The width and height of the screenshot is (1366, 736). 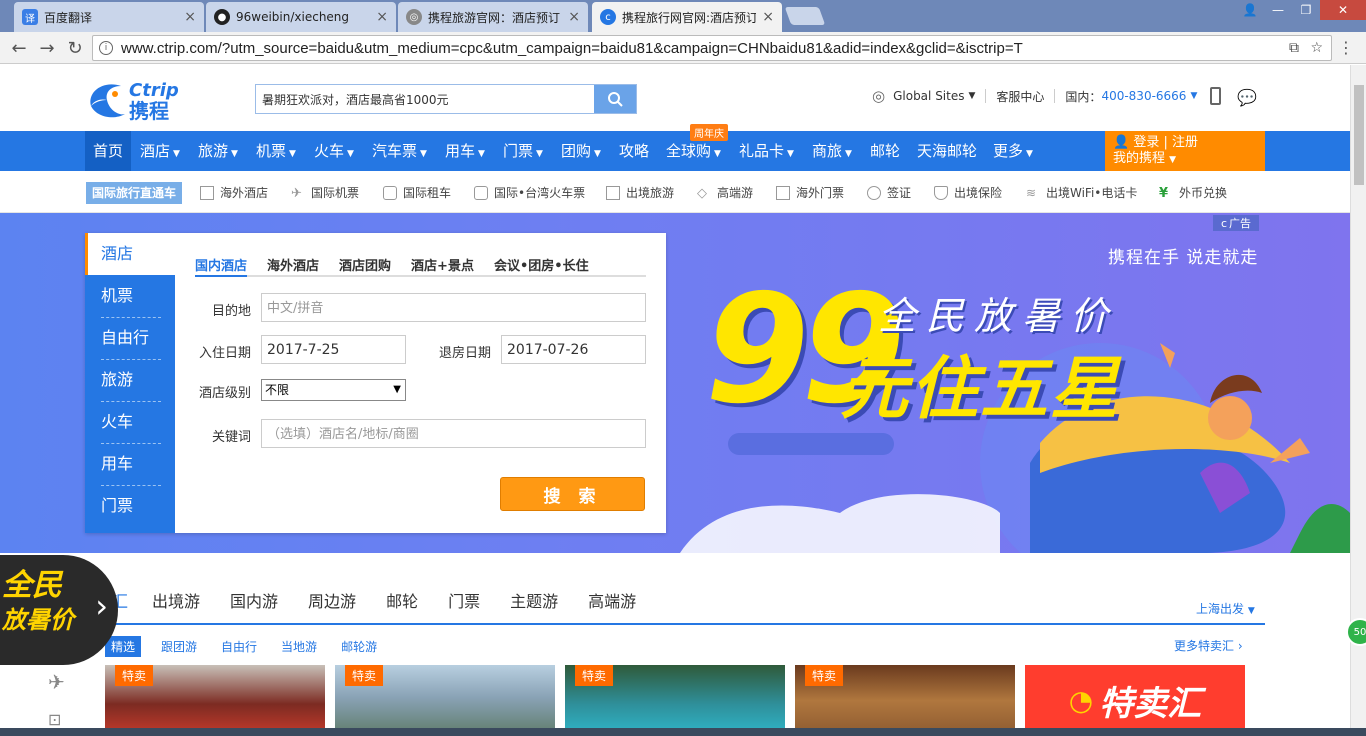 What do you see at coordinates (299, 646) in the screenshot?
I see `subtab-local-tour: 当地游` at bounding box center [299, 646].